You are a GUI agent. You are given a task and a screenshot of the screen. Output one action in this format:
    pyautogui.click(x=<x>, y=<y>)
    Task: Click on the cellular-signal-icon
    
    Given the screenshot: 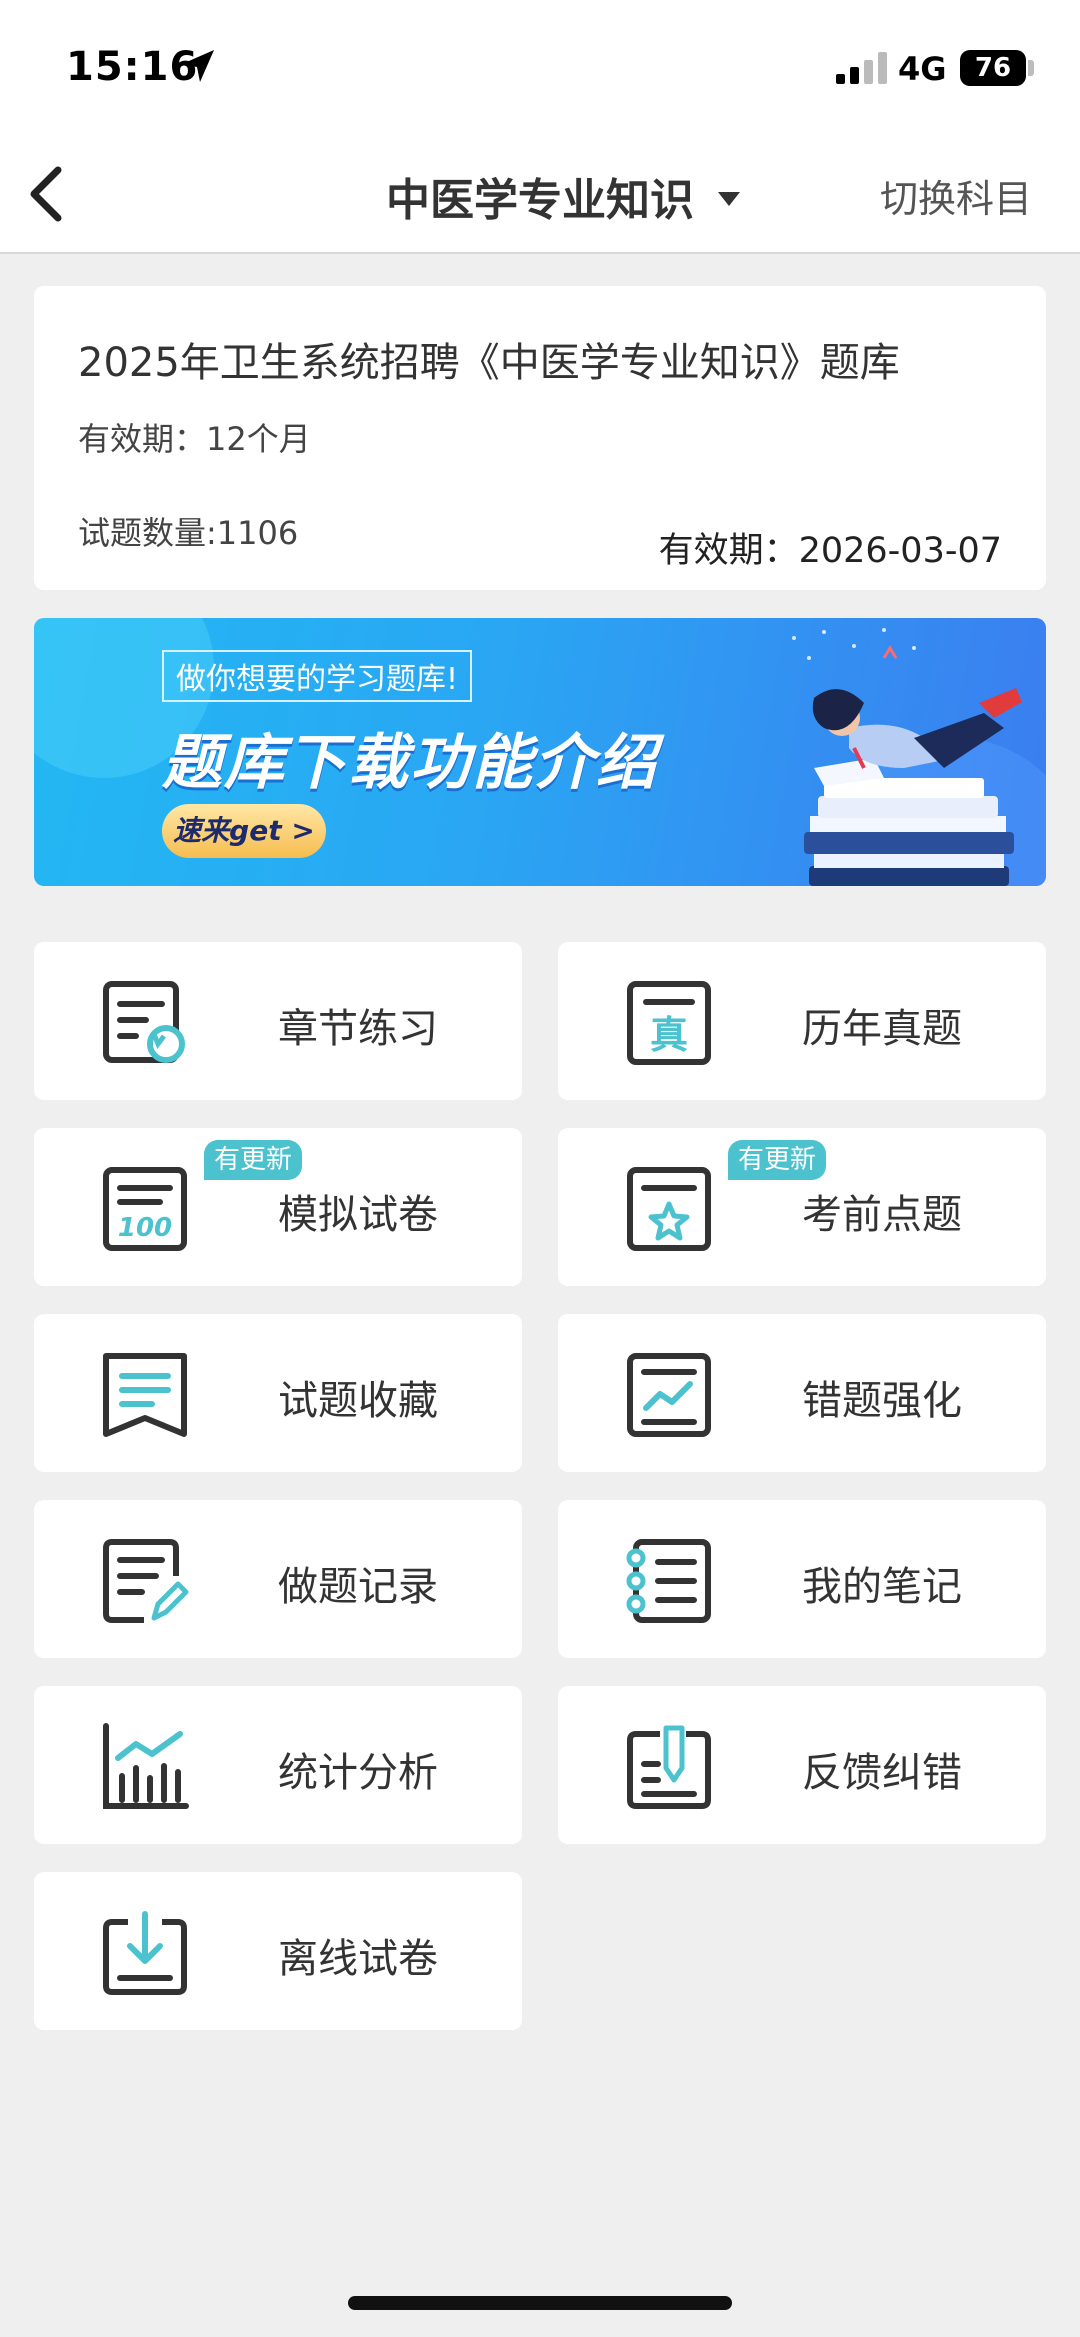 What is the action you would take?
    pyautogui.click(x=861, y=68)
    